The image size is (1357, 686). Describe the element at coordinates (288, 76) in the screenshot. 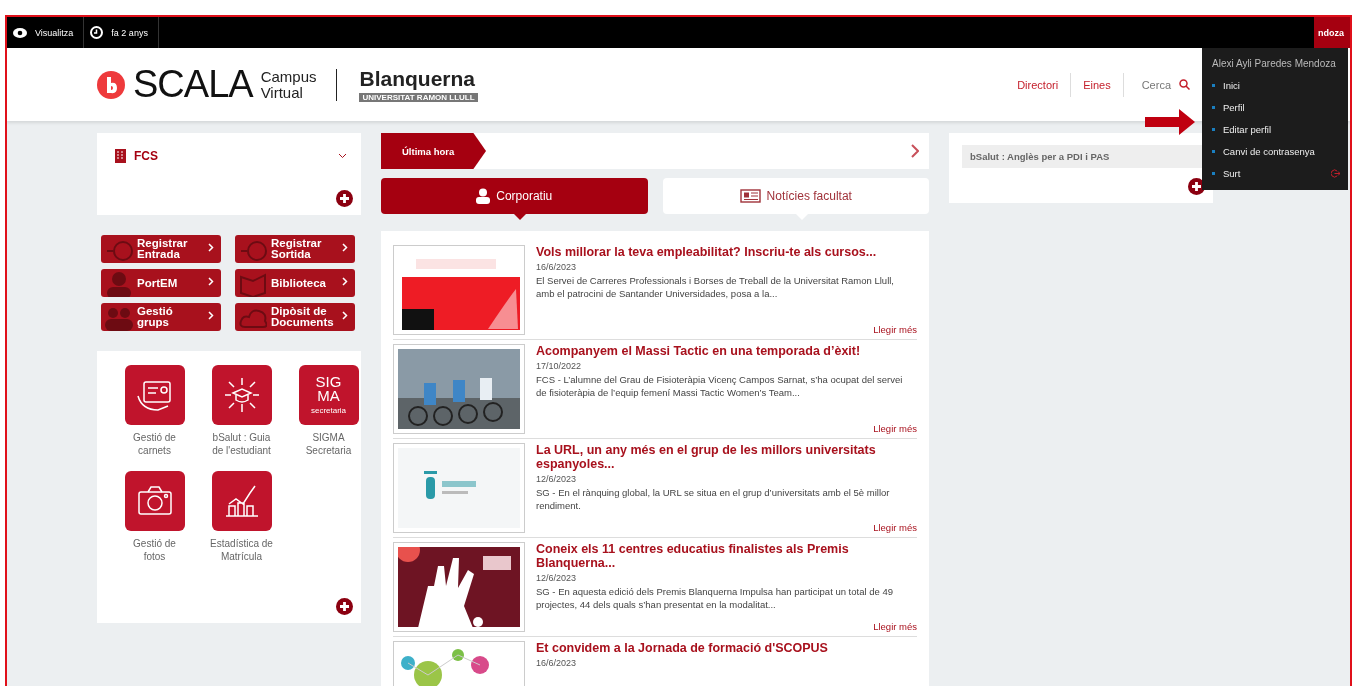

I see `brand-subtitle: Campus` at that location.